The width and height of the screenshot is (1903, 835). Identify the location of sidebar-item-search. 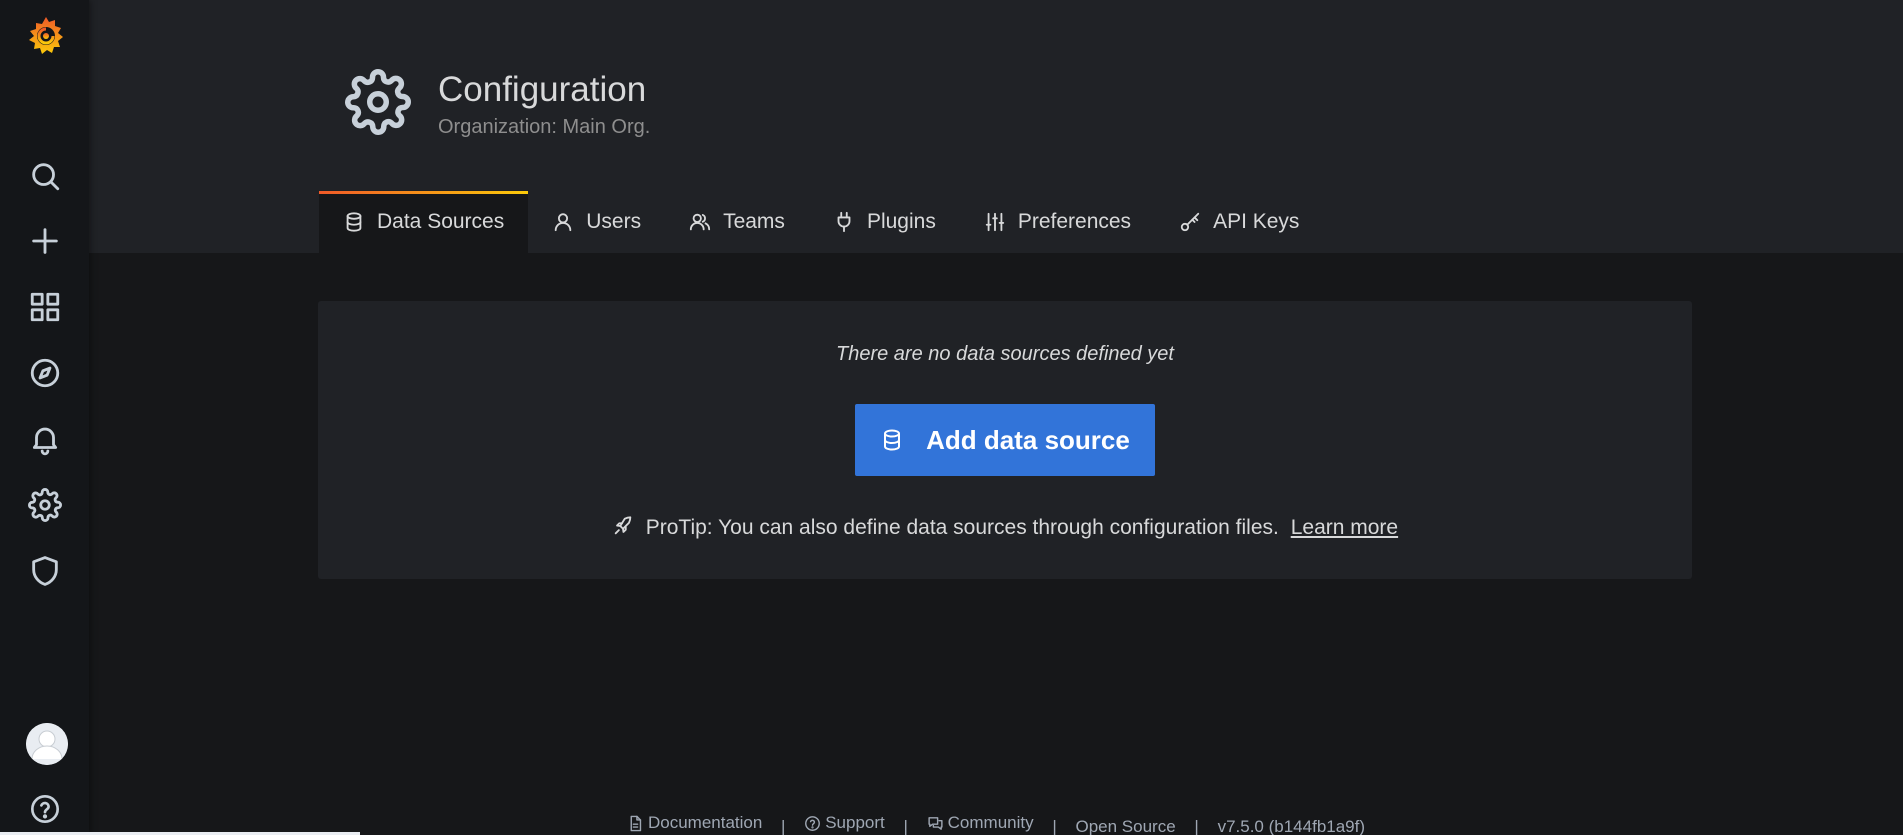
(44, 176).